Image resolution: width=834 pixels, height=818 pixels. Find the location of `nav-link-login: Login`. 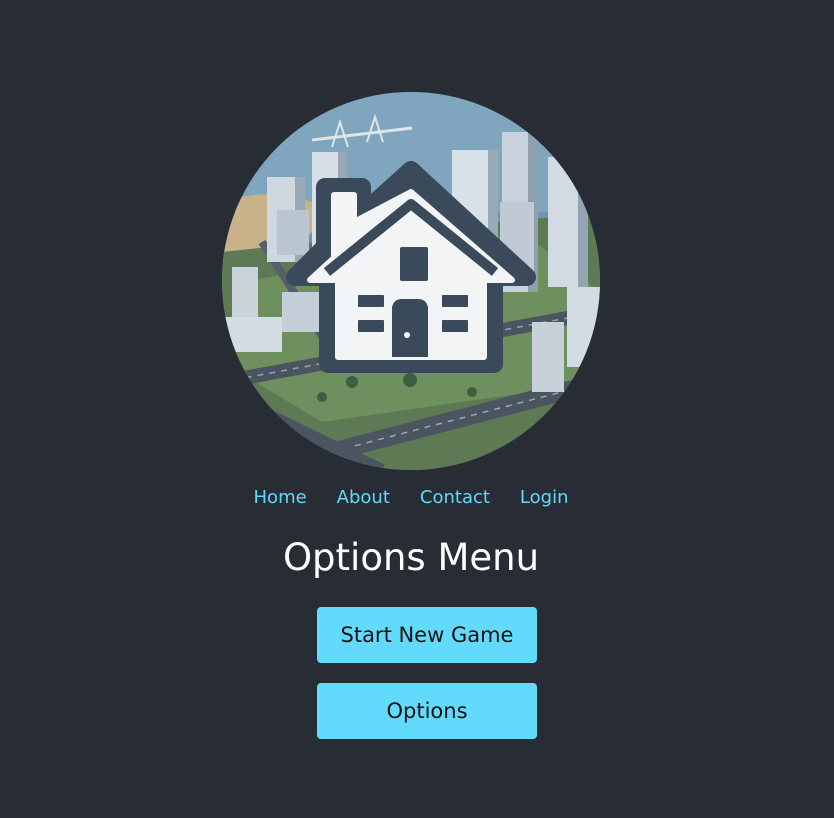

nav-link-login: Login is located at coordinates (544, 498).